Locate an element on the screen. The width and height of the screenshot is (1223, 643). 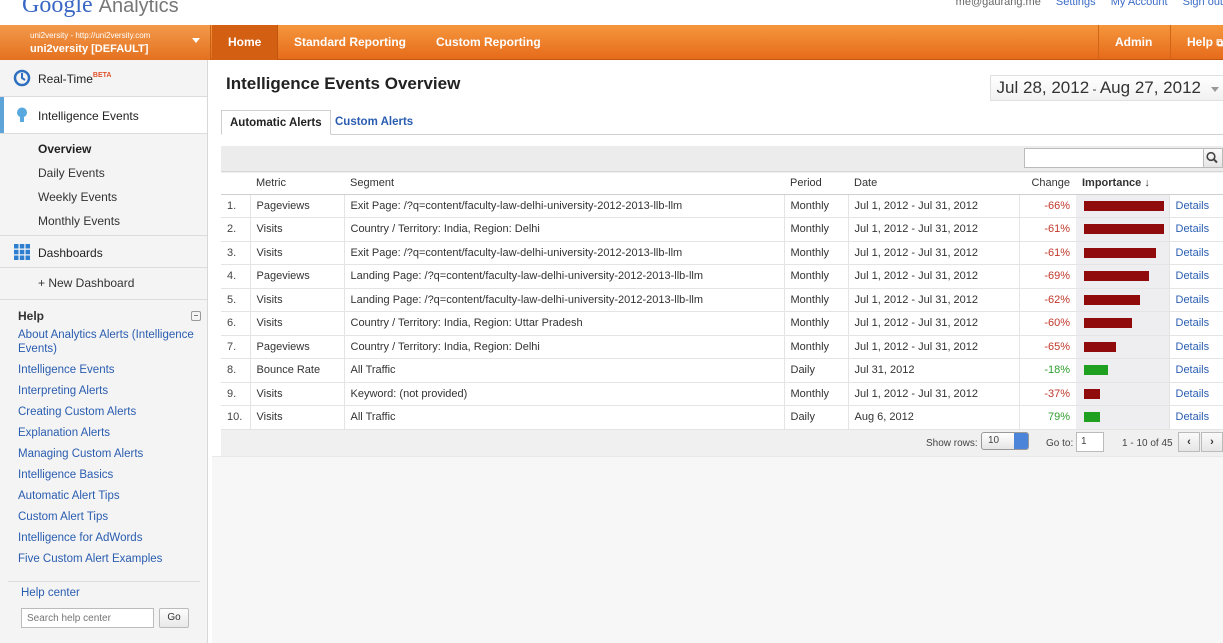
help-link-interpreting-alerts: Interpreting Alerts is located at coordinates (108, 391).